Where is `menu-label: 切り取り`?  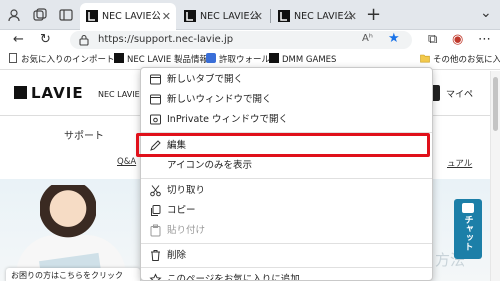 menu-label: 切り取り is located at coordinates (186, 190).